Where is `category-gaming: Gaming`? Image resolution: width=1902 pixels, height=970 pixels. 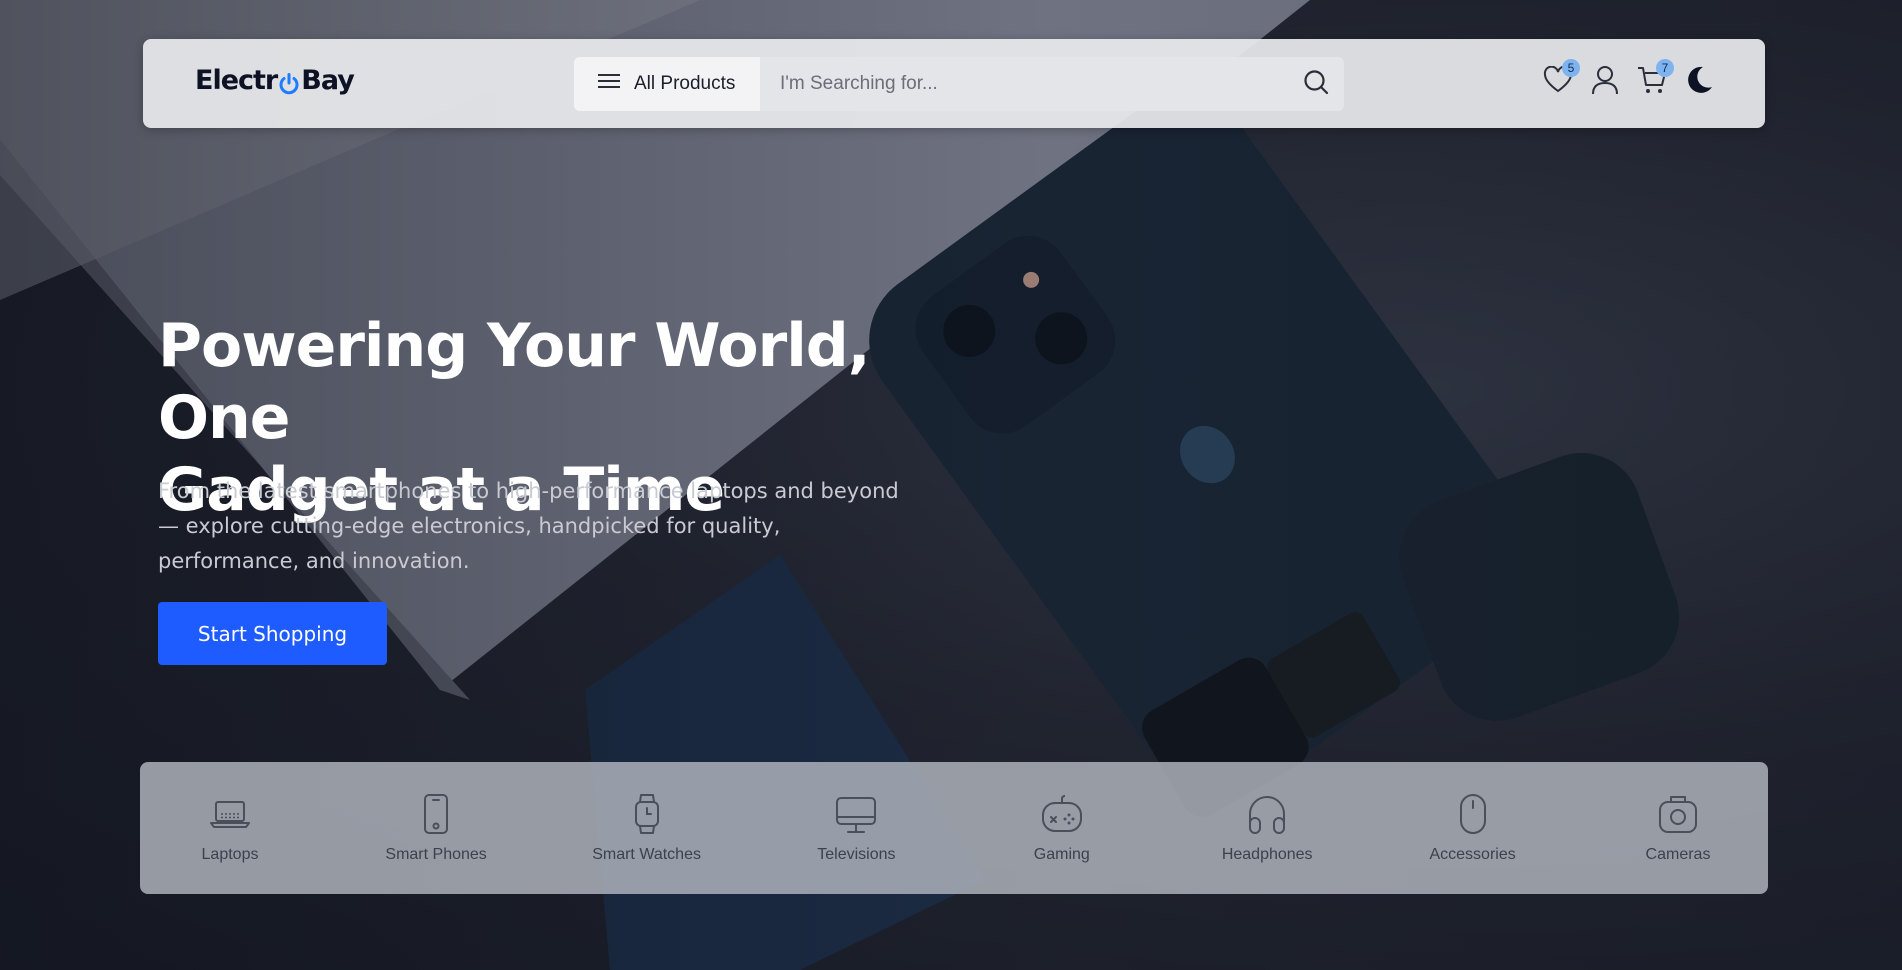
category-gaming: Gaming is located at coordinates (1062, 828).